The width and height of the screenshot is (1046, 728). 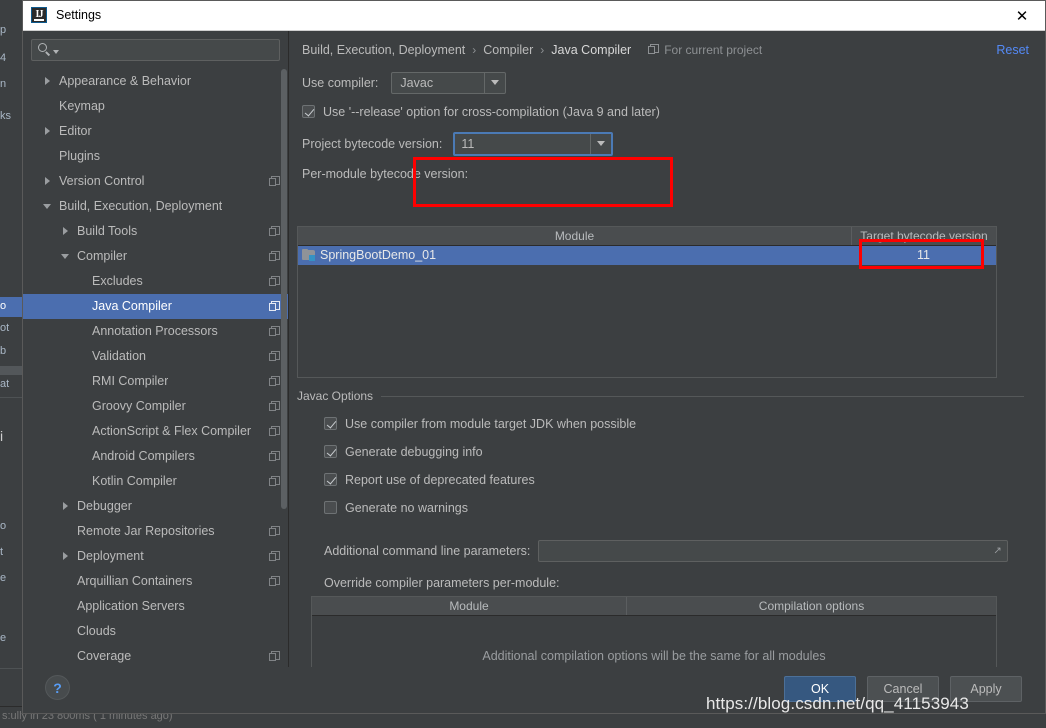 What do you see at coordinates (397, 452) in the screenshot?
I see `javac-option-row-1: Generate debugging info` at bounding box center [397, 452].